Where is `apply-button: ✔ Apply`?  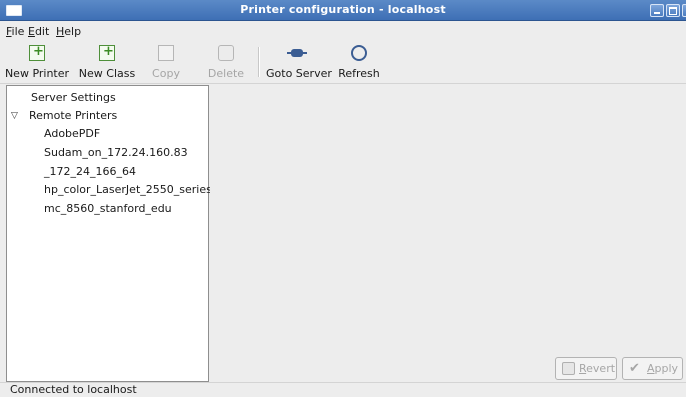 apply-button: ✔ Apply is located at coordinates (652, 368).